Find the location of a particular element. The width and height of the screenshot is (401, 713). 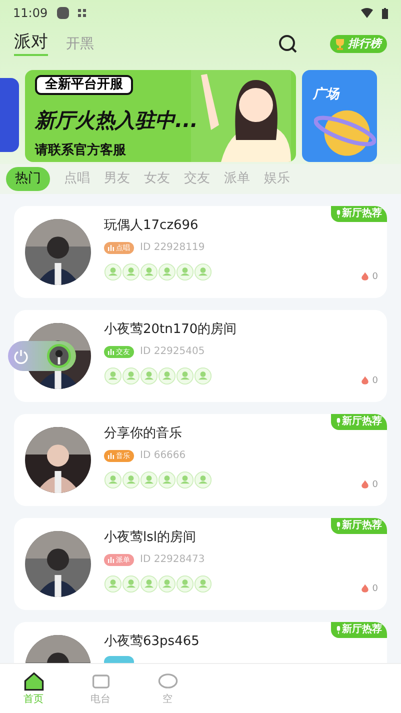

room-title: 分享你的音乐 is located at coordinates (143, 434).